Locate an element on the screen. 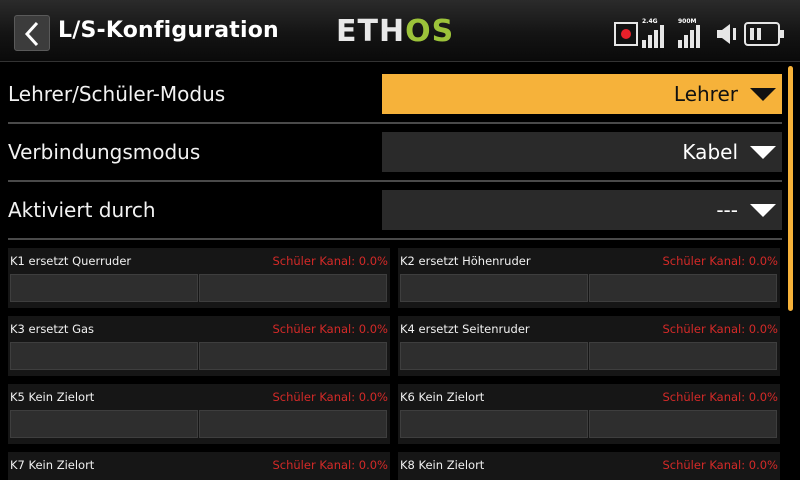  channel-name: K3 ersetzt Gas is located at coordinates (52, 329).